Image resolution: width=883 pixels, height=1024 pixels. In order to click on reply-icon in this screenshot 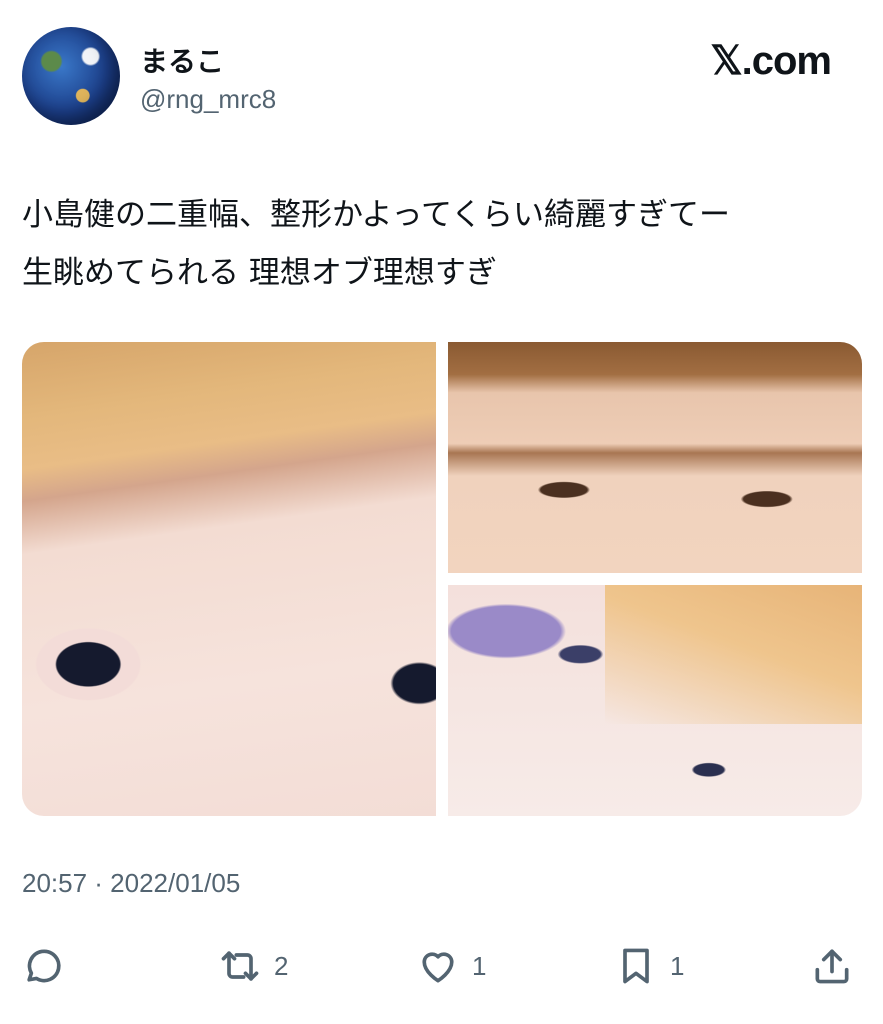, I will do `click(44, 966)`.